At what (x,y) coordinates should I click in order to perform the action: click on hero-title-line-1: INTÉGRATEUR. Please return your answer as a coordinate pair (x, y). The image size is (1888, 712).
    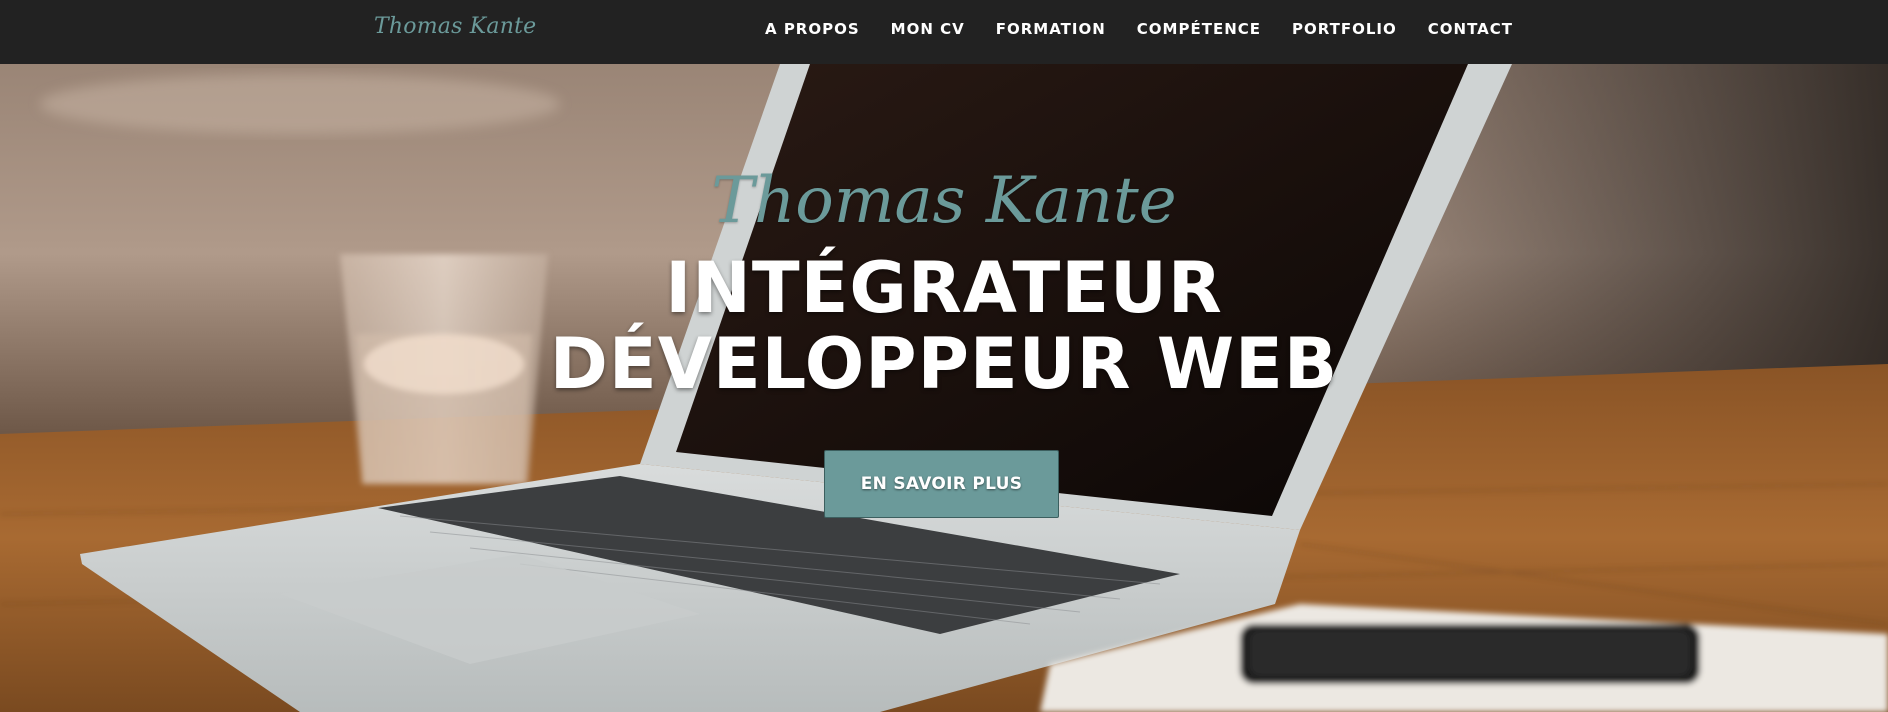
    Looking at the image, I should click on (944, 288).